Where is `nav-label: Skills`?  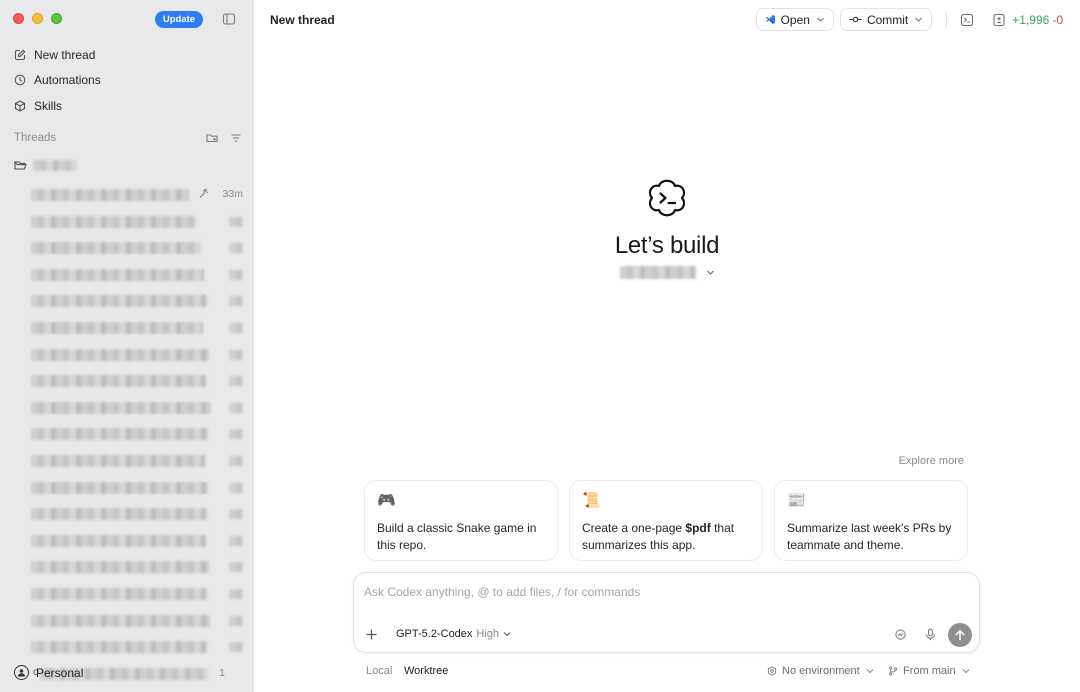 nav-label: Skills is located at coordinates (48, 105).